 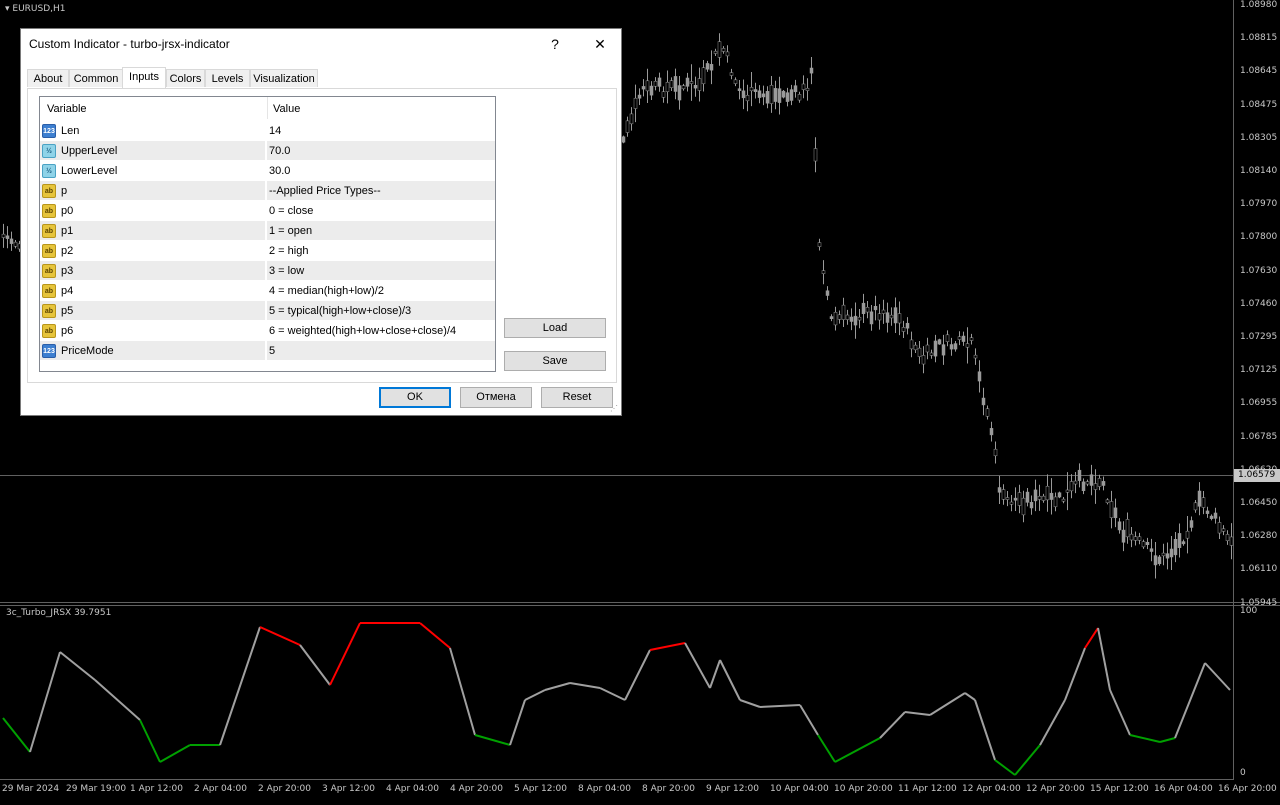 What do you see at coordinates (600, 44) in the screenshot?
I see `close-icon: ✕` at bounding box center [600, 44].